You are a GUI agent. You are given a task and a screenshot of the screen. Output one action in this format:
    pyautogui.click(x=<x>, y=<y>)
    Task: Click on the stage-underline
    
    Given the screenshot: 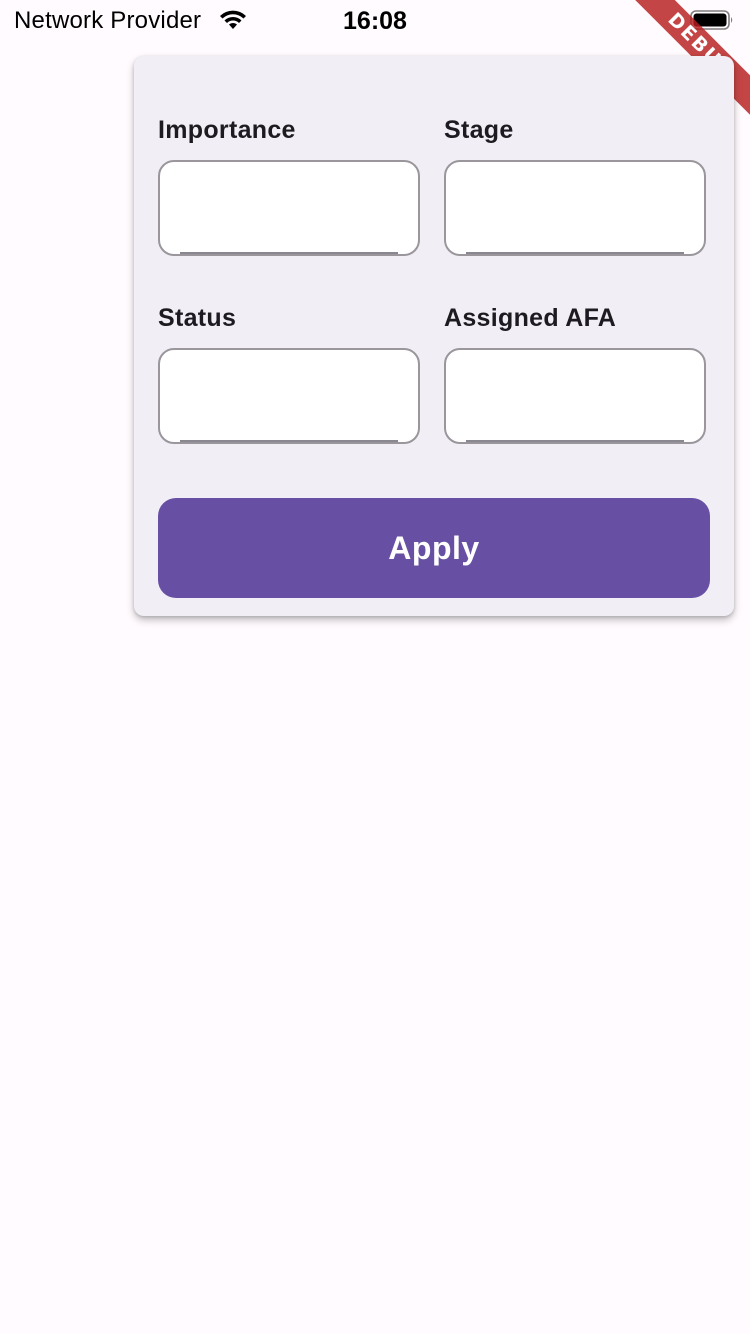 What is the action you would take?
    pyautogui.click(x=575, y=253)
    